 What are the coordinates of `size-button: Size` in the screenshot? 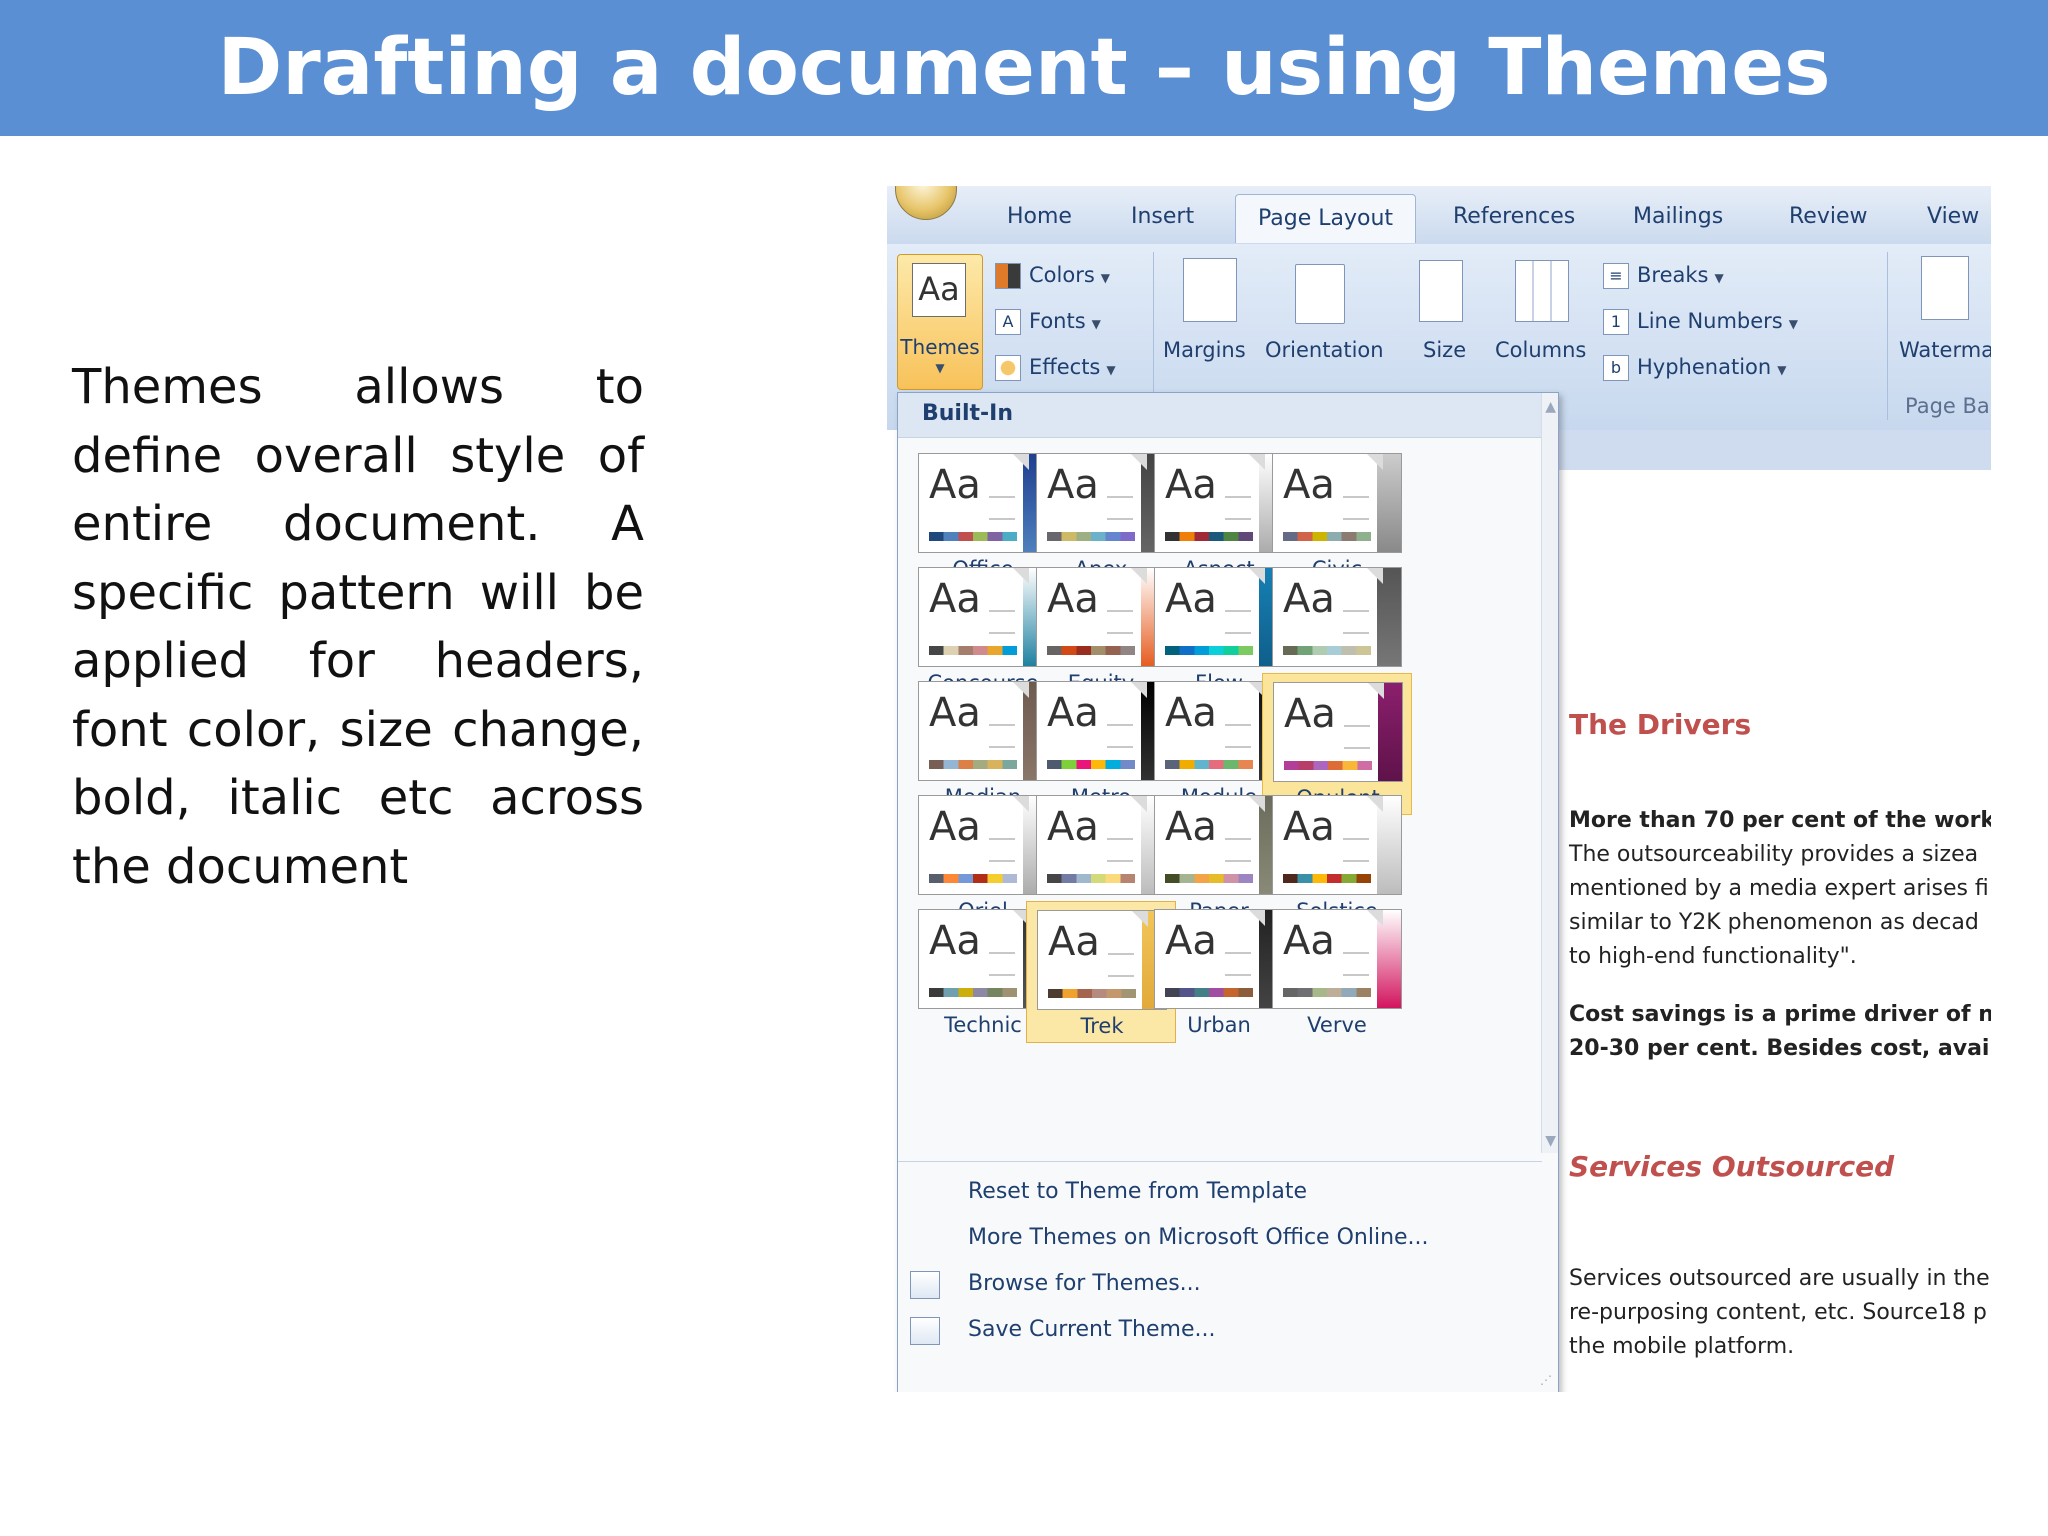 It's located at (1444, 350).